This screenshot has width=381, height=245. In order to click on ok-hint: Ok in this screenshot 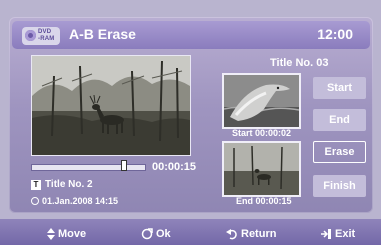, I will do `click(156, 234)`.